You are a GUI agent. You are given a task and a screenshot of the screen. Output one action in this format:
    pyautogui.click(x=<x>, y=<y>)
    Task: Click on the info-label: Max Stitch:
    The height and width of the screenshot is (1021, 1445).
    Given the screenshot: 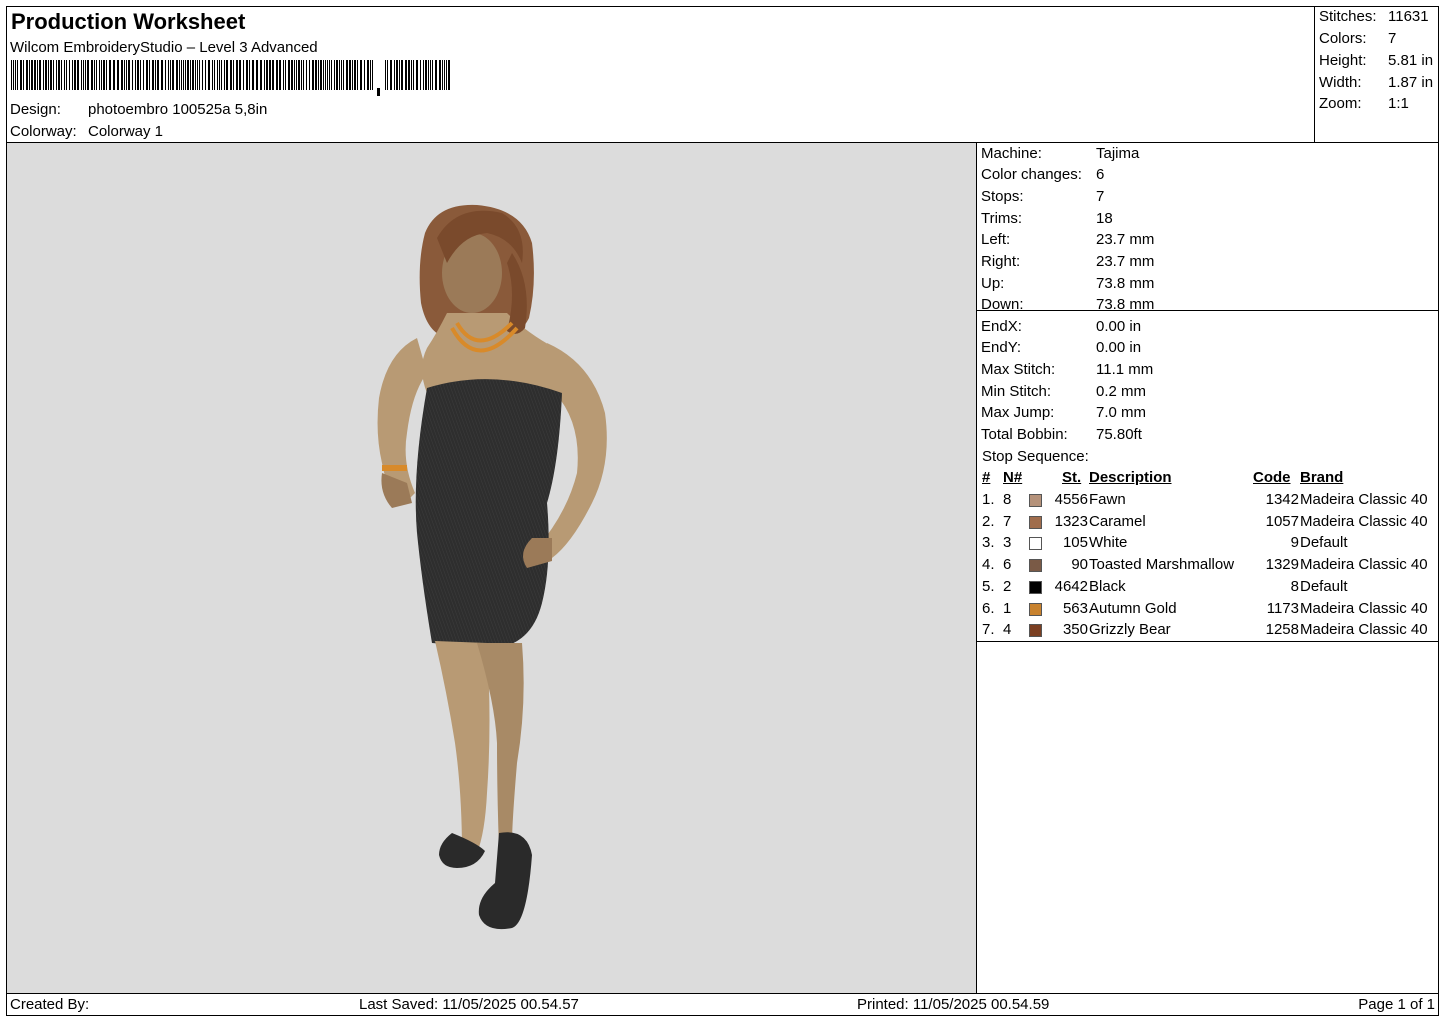 What is the action you would take?
    pyautogui.click(x=1018, y=369)
    